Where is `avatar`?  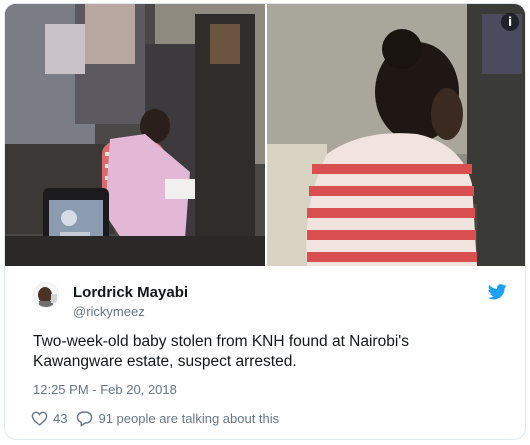 avatar is located at coordinates (46, 295).